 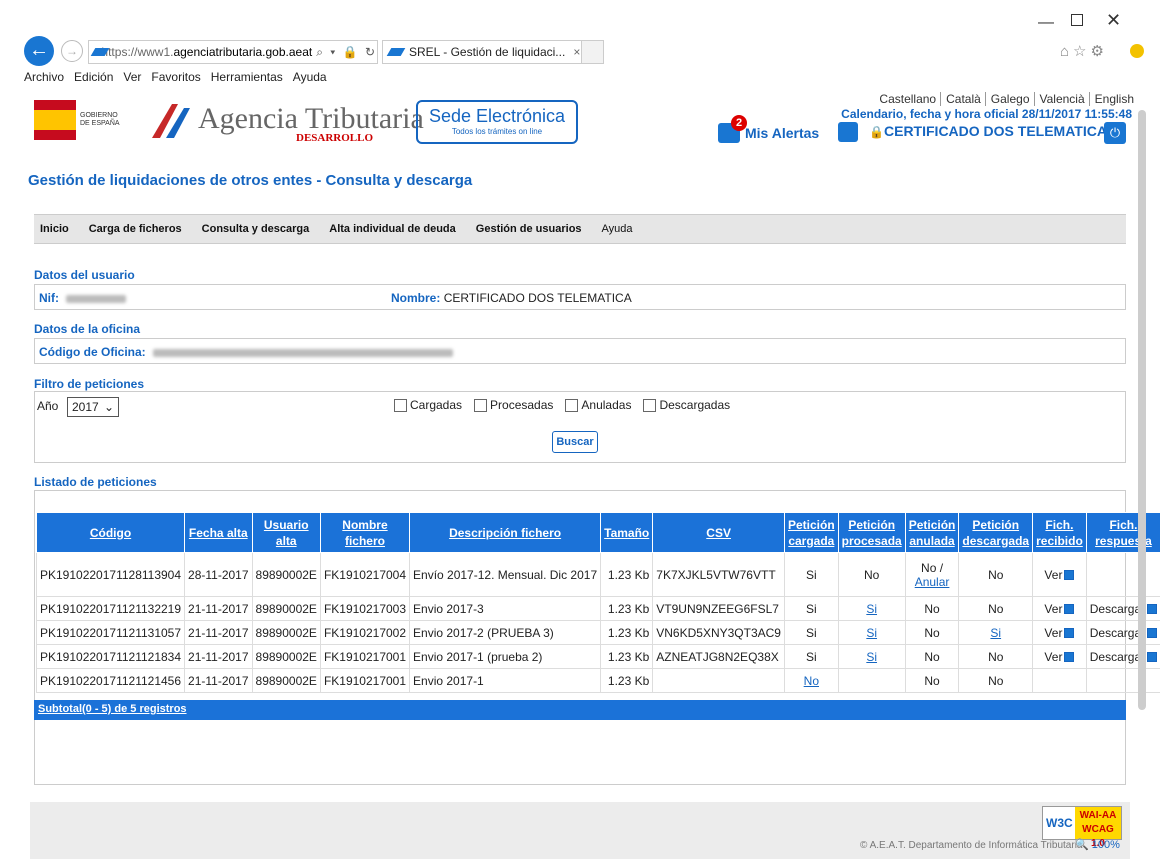 What do you see at coordinates (1111, 99) in the screenshot?
I see `lang-english: English` at bounding box center [1111, 99].